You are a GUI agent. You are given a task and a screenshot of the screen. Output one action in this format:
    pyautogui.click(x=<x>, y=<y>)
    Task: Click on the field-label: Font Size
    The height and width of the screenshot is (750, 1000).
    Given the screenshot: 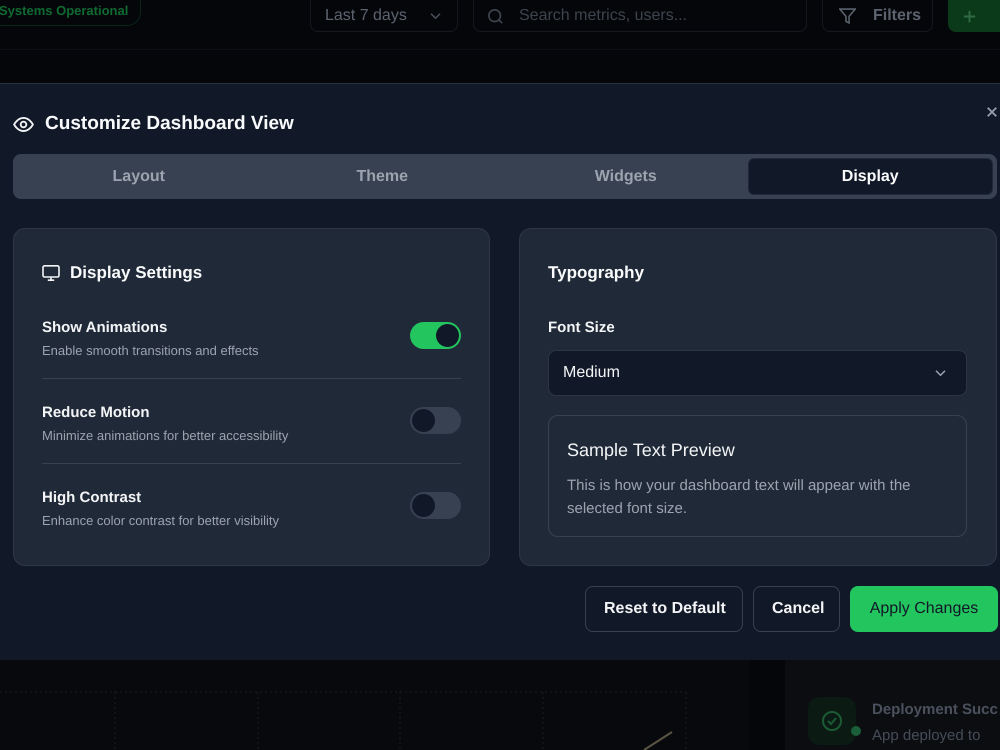 What is the action you would take?
    pyautogui.click(x=581, y=328)
    